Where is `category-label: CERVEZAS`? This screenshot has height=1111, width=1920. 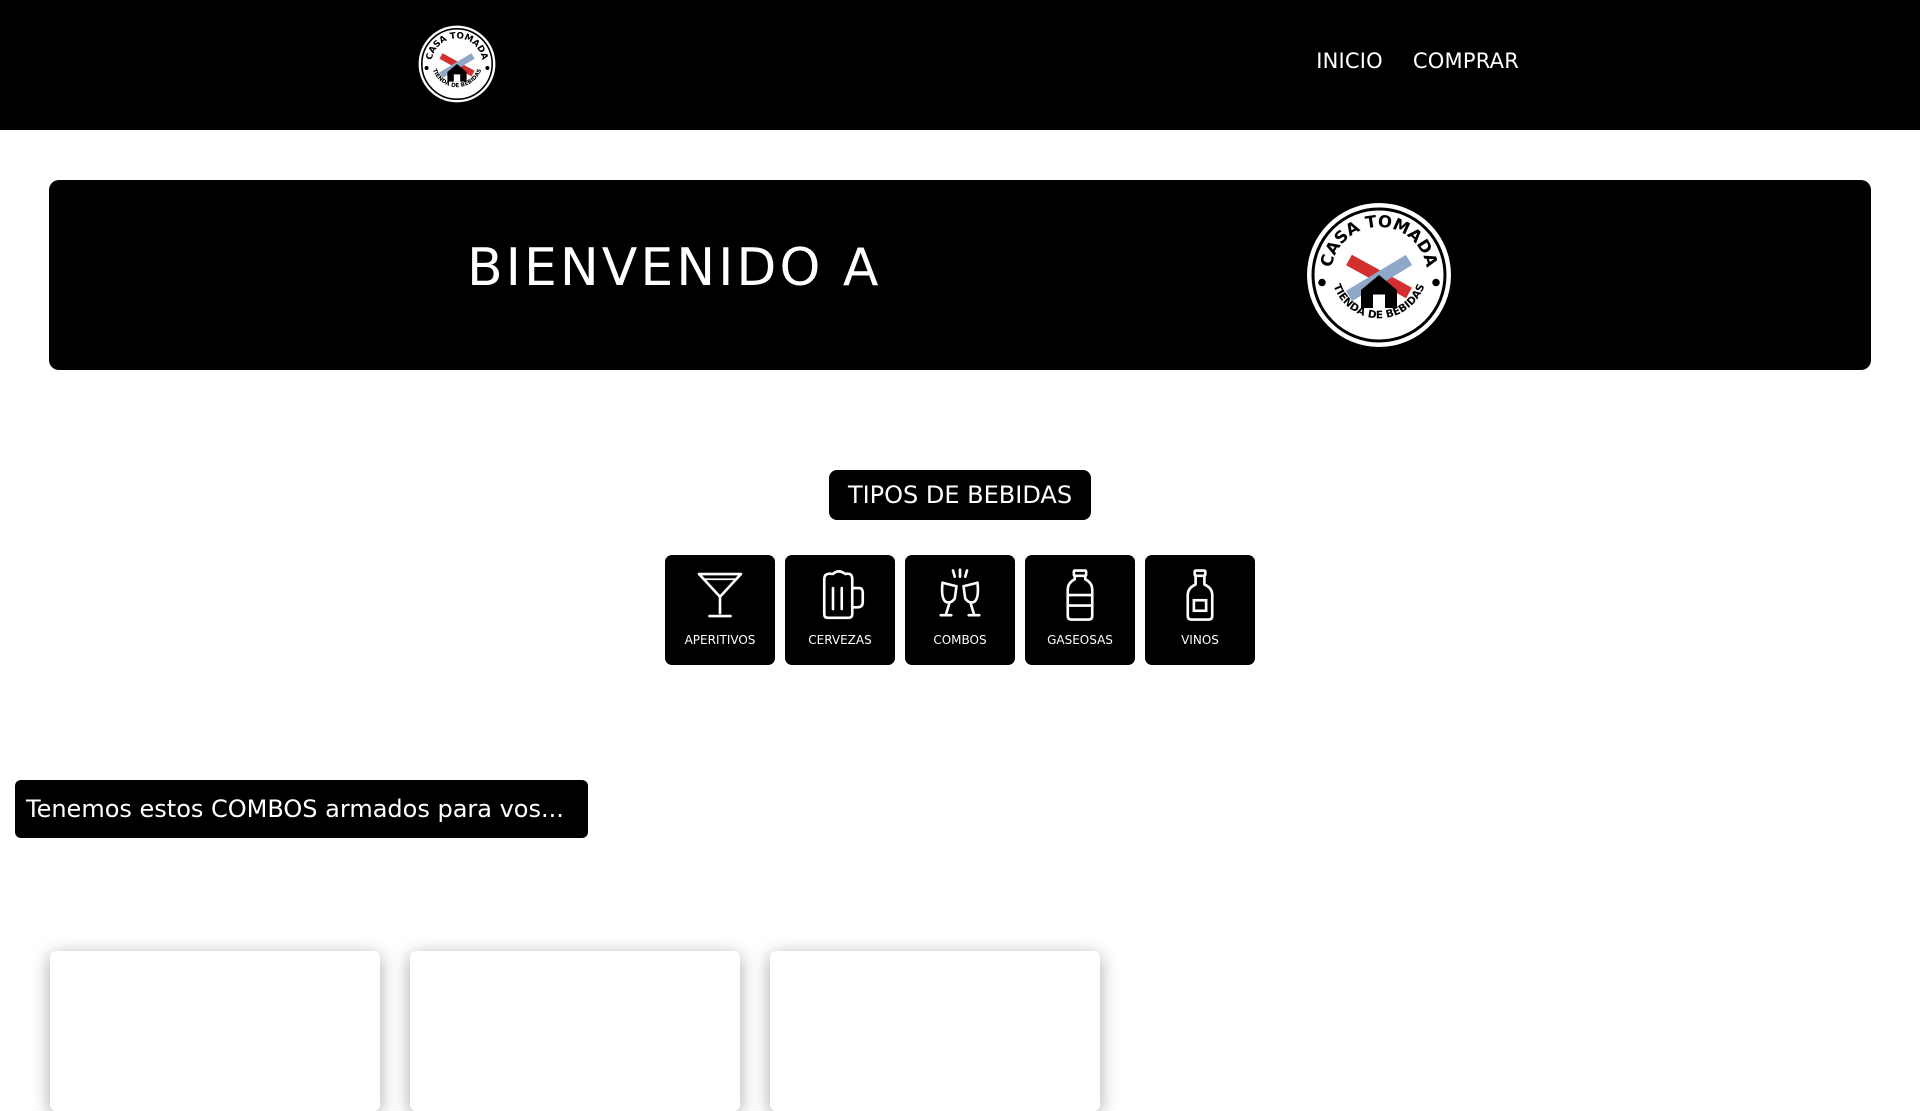
category-label: CERVEZAS is located at coordinates (840, 640).